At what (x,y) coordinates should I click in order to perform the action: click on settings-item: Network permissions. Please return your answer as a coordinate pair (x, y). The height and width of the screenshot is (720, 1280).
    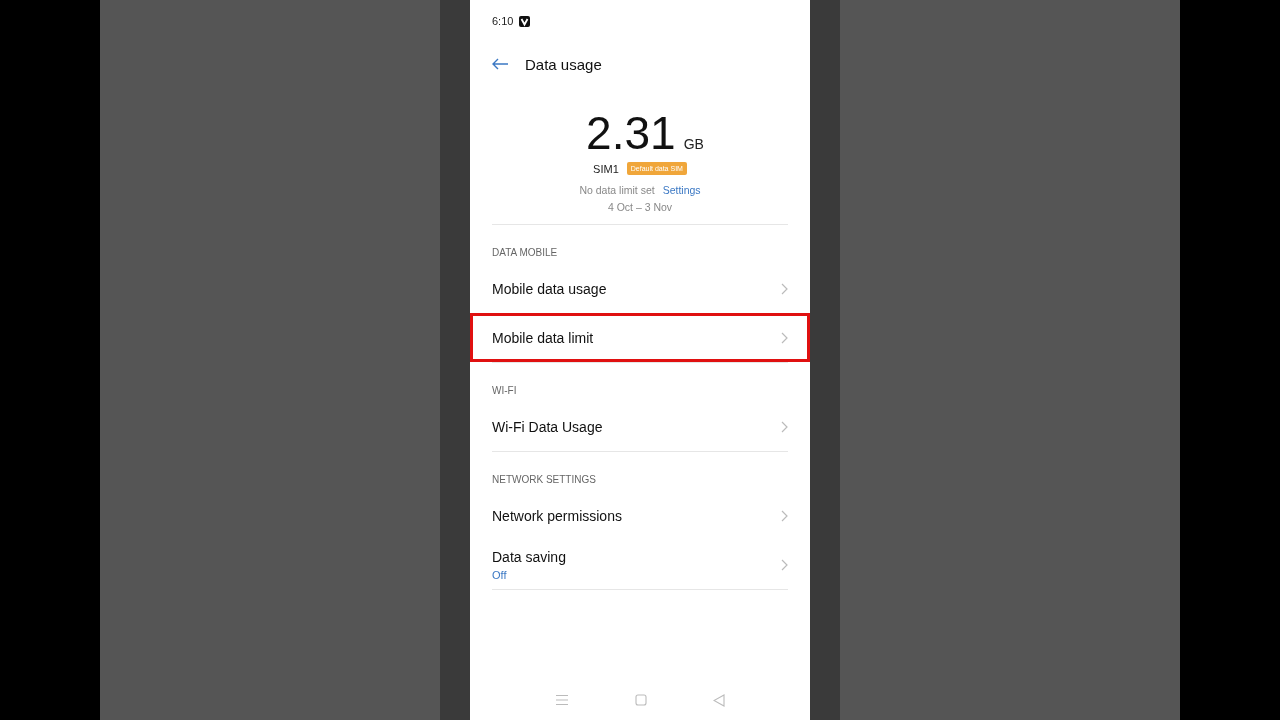
    Looking at the image, I should click on (640, 515).